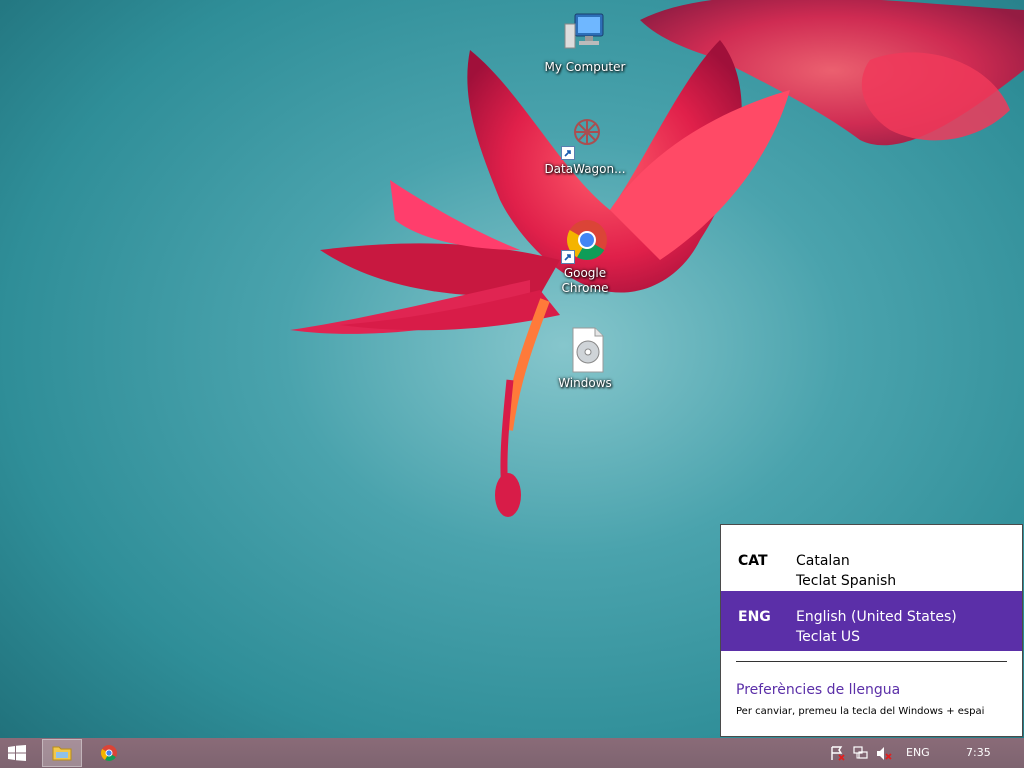 This screenshot has width=1024, height=768. I want to click on windows-logo-icon, so click(17, 753).